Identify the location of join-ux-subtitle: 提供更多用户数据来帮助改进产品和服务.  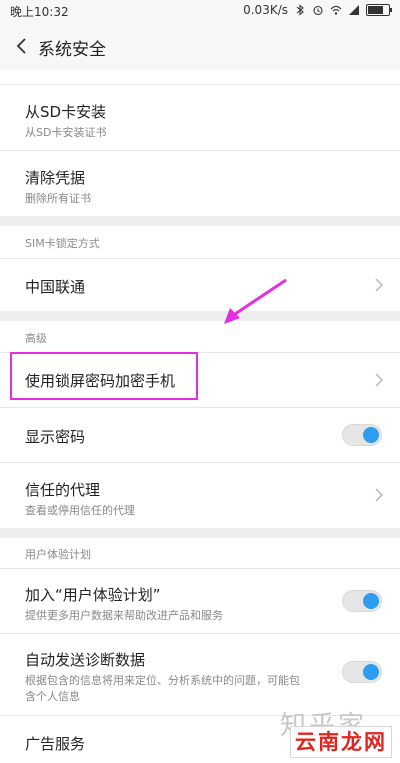
(124, 615).